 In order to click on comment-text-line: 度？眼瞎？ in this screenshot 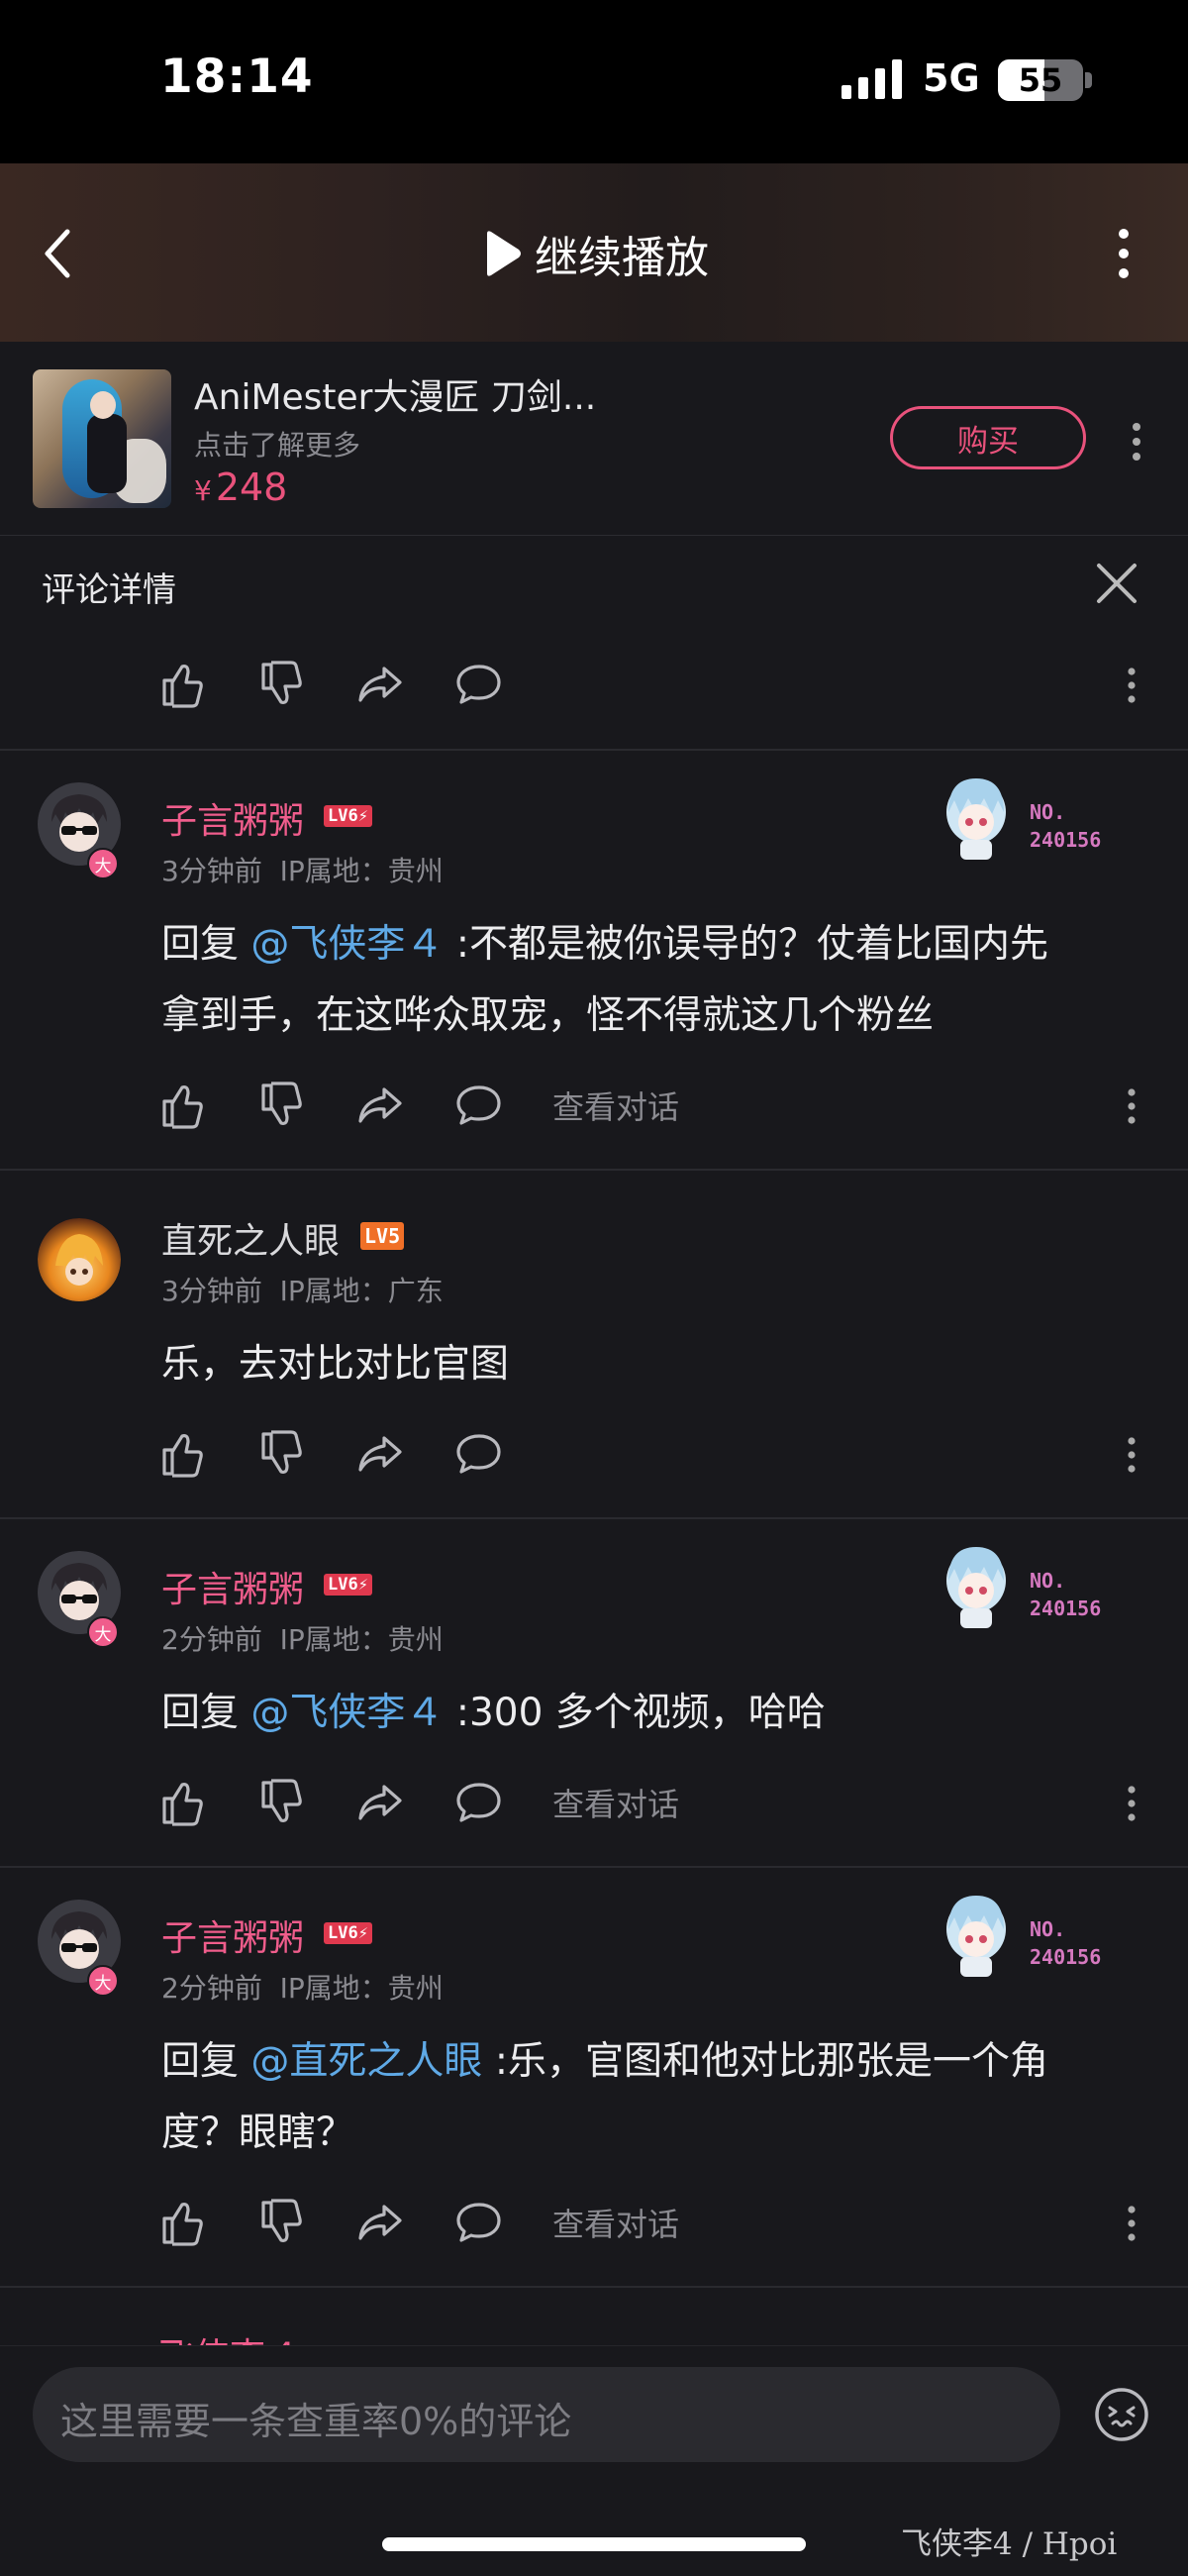, I will do `click(258, 2133)`.